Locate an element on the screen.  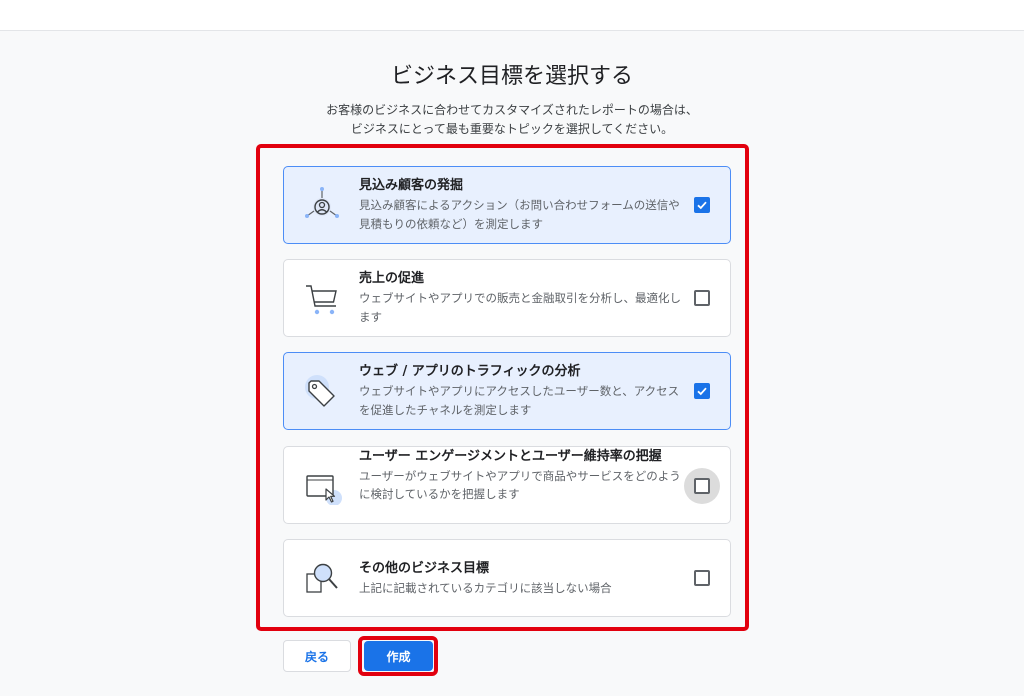
tag-icon is located at coordinates (322, 391).